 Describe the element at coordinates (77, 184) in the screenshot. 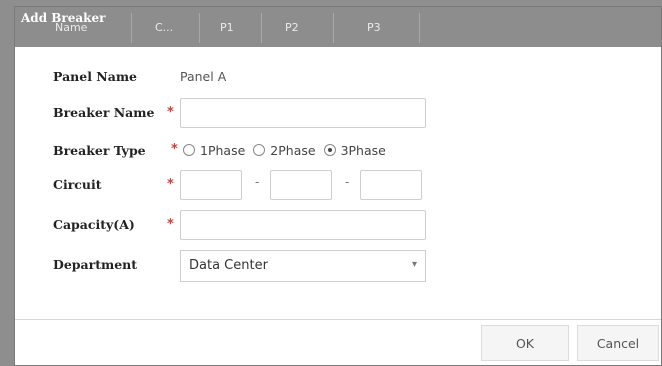

I see `circuit-label: Circuit` at that location.